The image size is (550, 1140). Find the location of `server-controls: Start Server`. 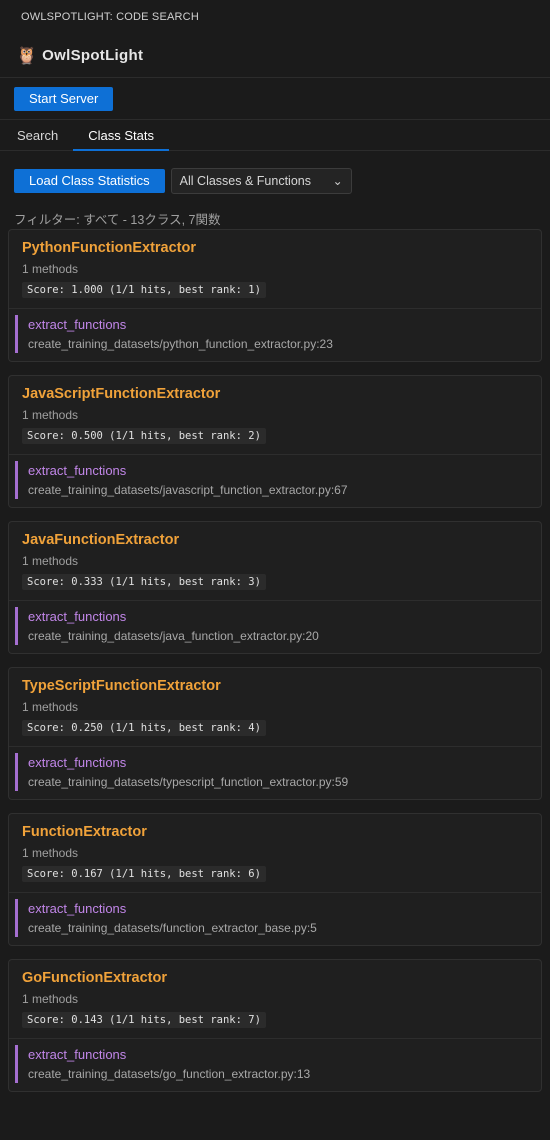

server-controls: Start Server is located at coordinates (275, 99).